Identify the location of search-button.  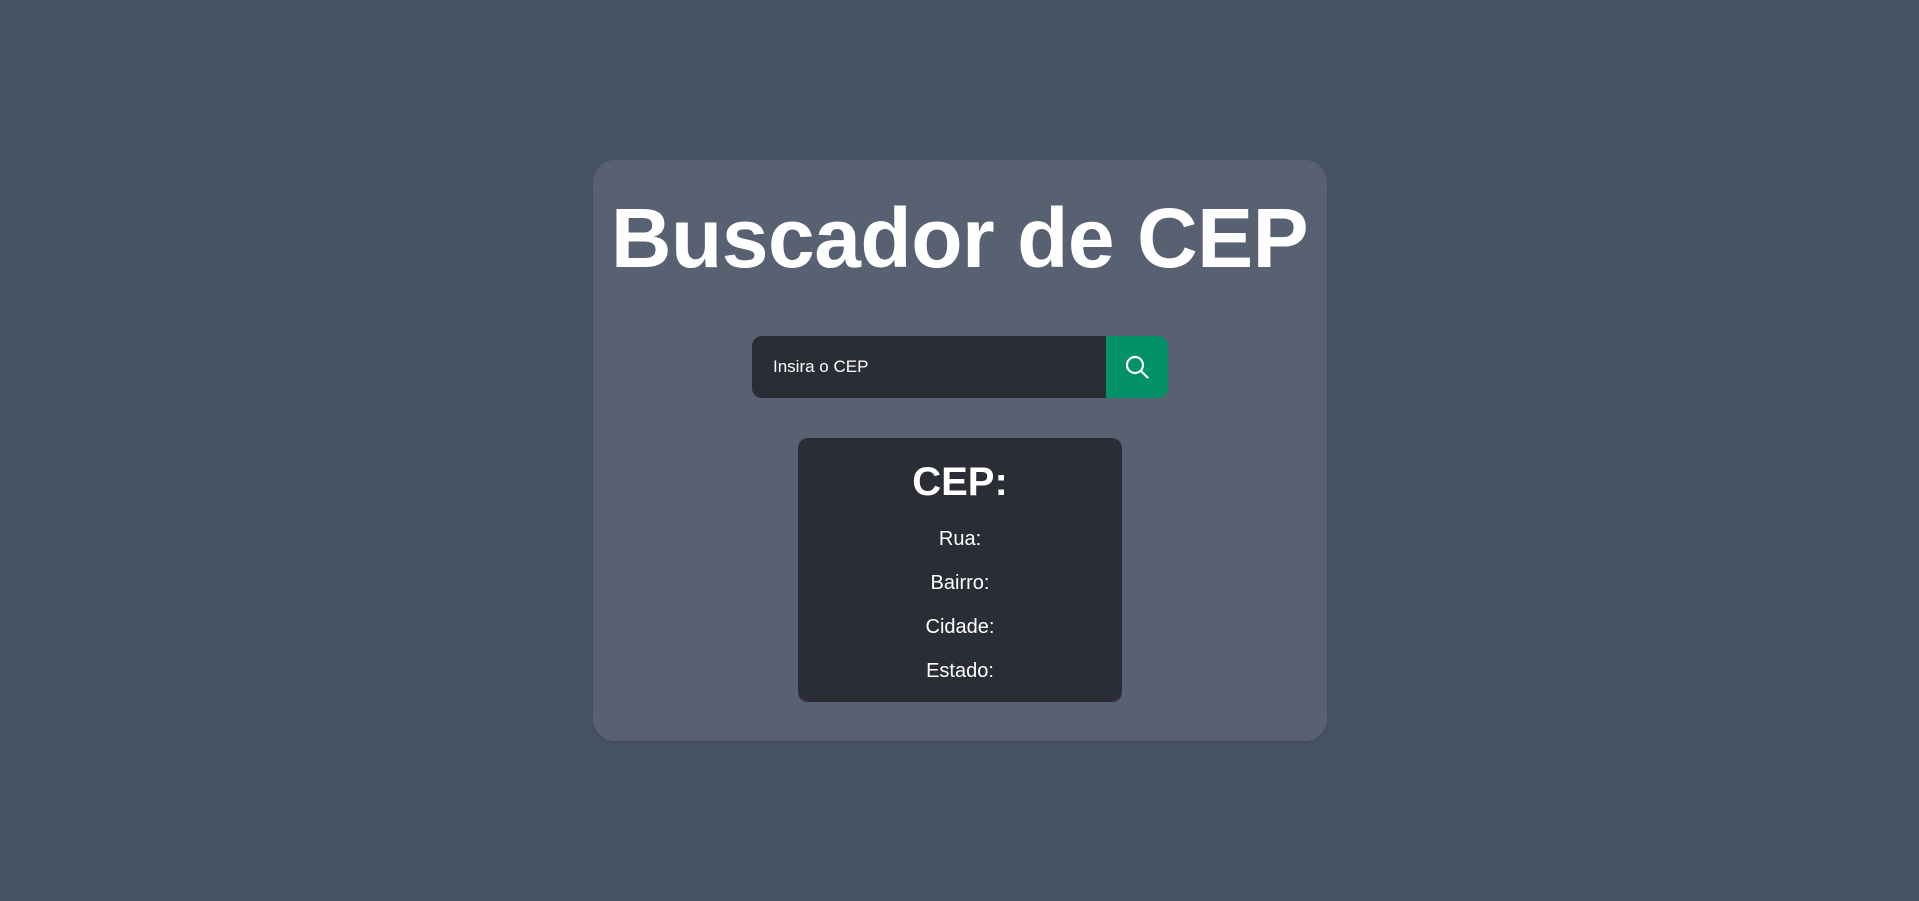
(1137, 367).